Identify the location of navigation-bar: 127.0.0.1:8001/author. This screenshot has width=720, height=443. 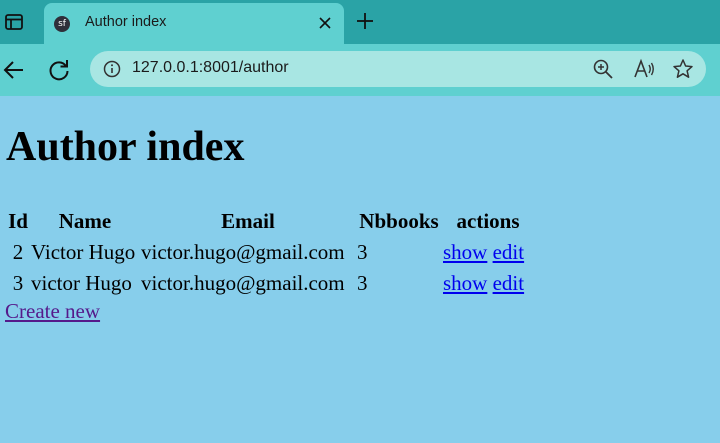
(360, 70).